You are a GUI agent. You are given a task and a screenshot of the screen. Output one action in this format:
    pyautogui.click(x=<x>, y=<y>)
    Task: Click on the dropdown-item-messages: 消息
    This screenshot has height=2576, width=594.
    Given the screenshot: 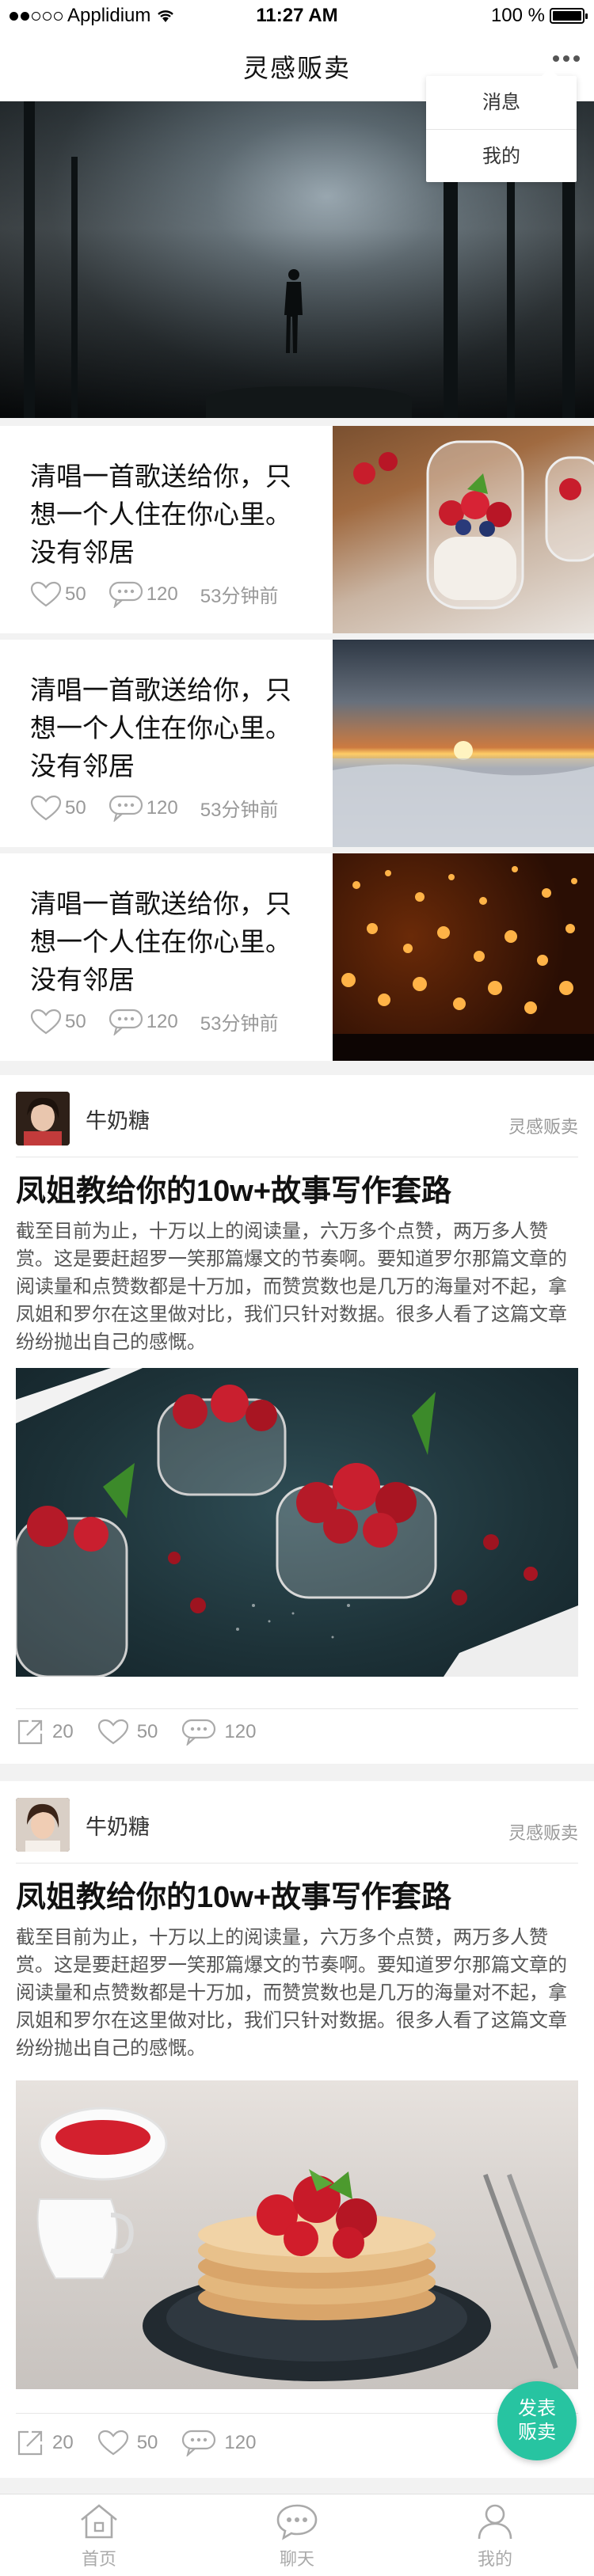 What is the action you would take?
    pyautogui.click(x=501, y=102)
    